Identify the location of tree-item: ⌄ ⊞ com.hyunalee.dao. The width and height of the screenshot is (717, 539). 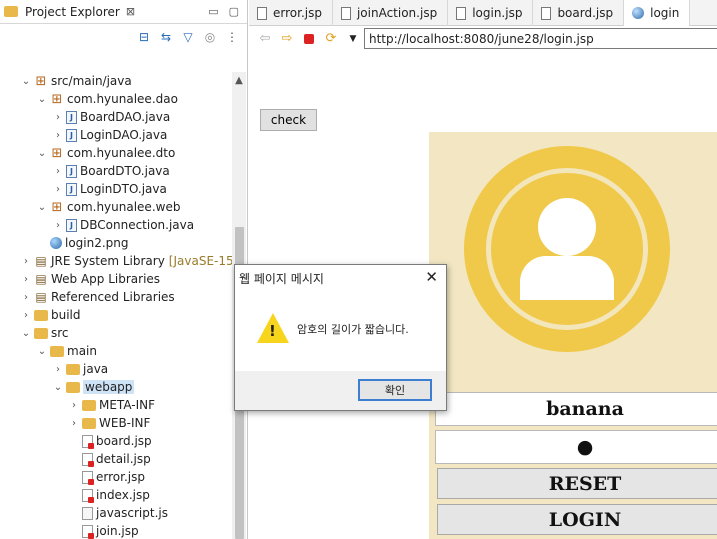
(107, 99).